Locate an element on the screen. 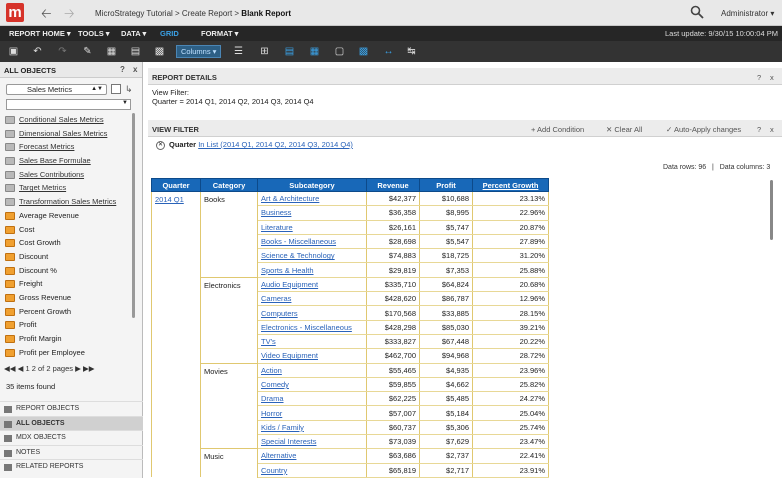 The width and height of the screenshot is (782, 478). merge-headers-icon: ▢ is located at coordinates (339, 51).